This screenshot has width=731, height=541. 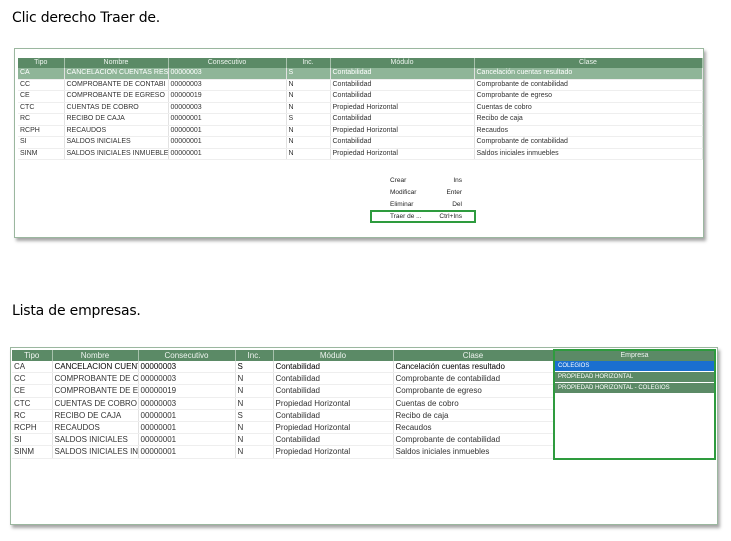 What do you see at coordinates (398, 180) in the screenshot?
I see `menu-item-label: Crear` at bounding box center [398, 180].